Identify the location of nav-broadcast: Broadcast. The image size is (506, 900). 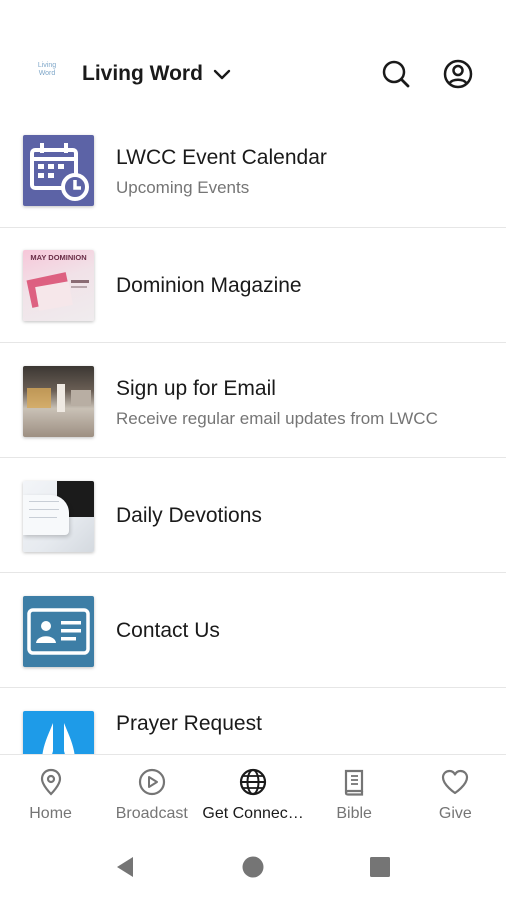
(151, 794).